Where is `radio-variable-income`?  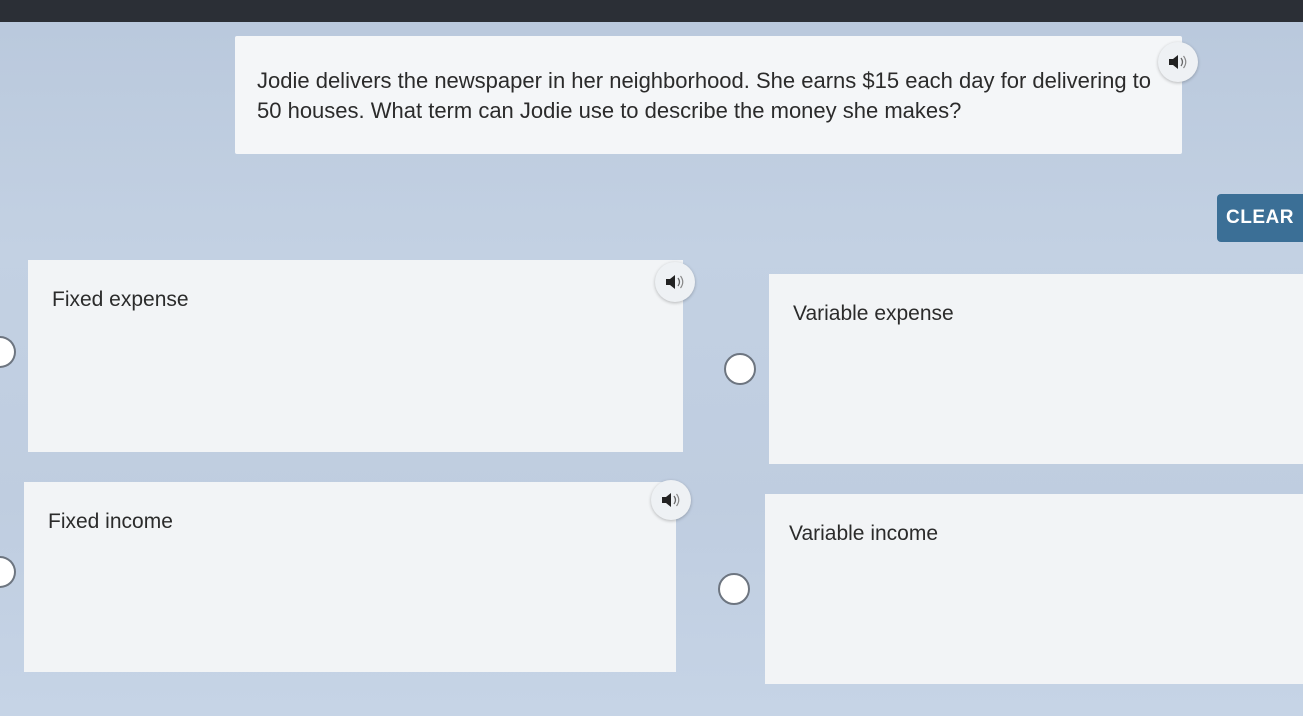
radio-variable-income is located at coordinates (734, 589).